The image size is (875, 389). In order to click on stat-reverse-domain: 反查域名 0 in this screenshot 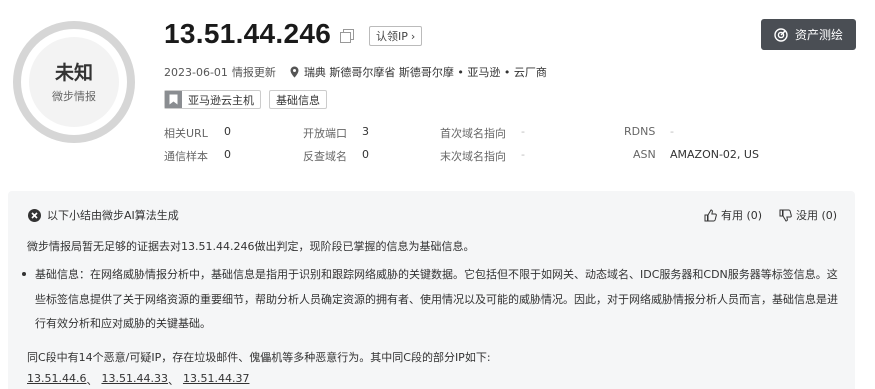, I will do `click(336, 156)`.